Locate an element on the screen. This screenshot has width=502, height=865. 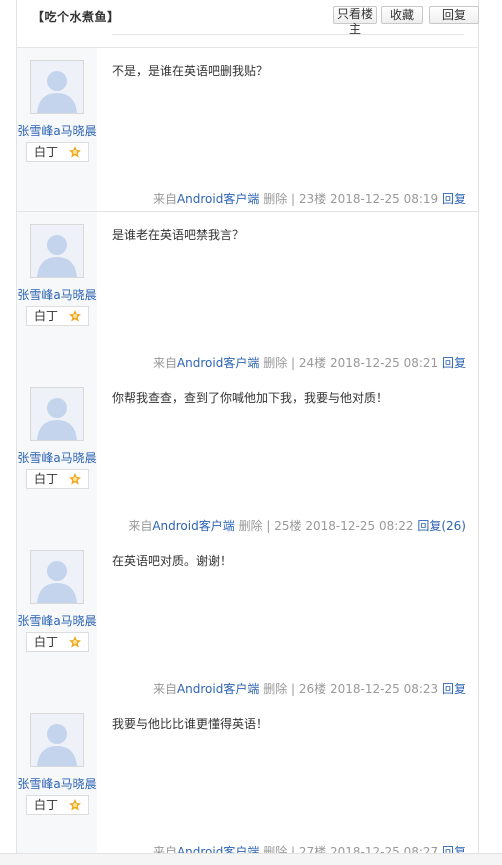
only-op-button: 只看楼主 is located at coordinates (355, 21).